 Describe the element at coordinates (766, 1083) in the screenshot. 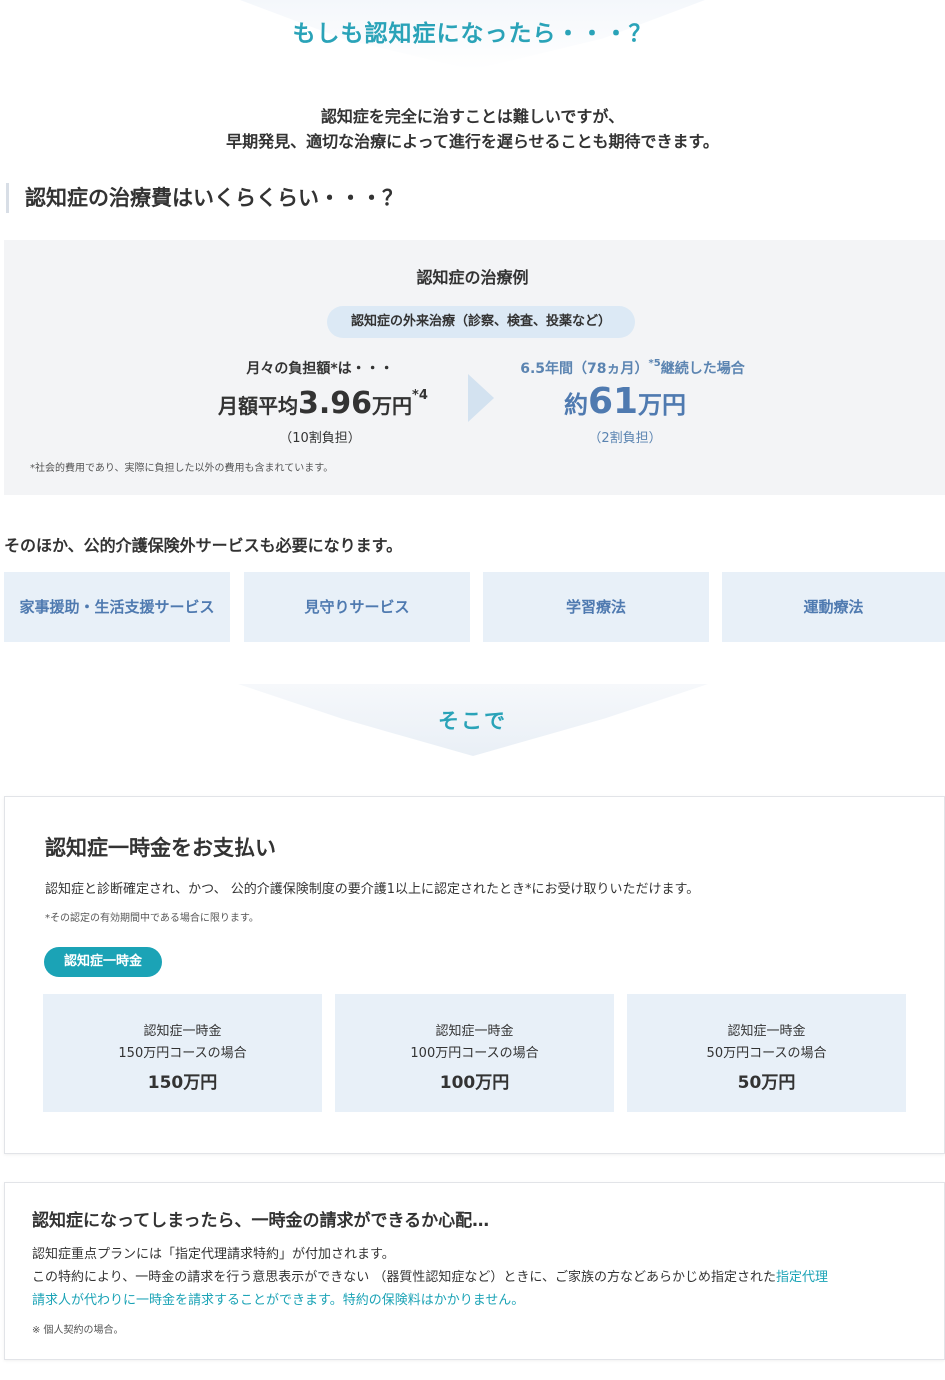

I see `plan-amount: 50万円` at that location.